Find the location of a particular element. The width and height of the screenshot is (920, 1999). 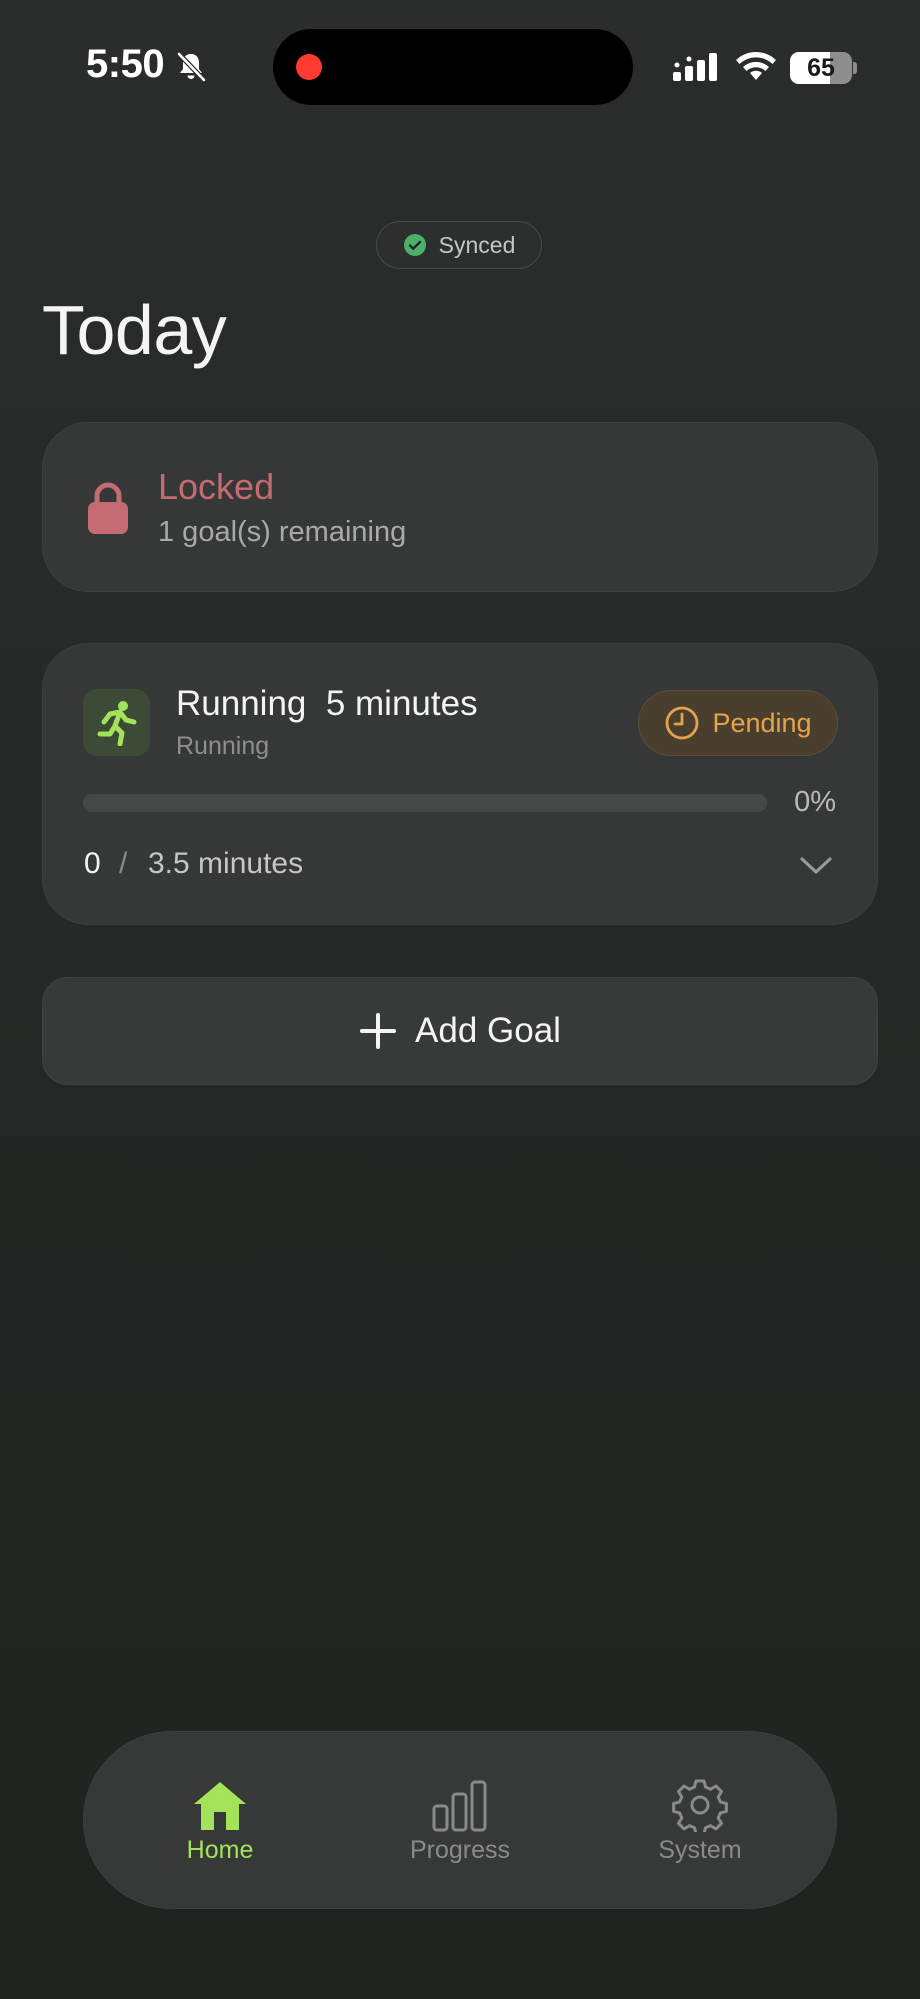

tab-progress: Progress is located at coordinates (460, 1821).